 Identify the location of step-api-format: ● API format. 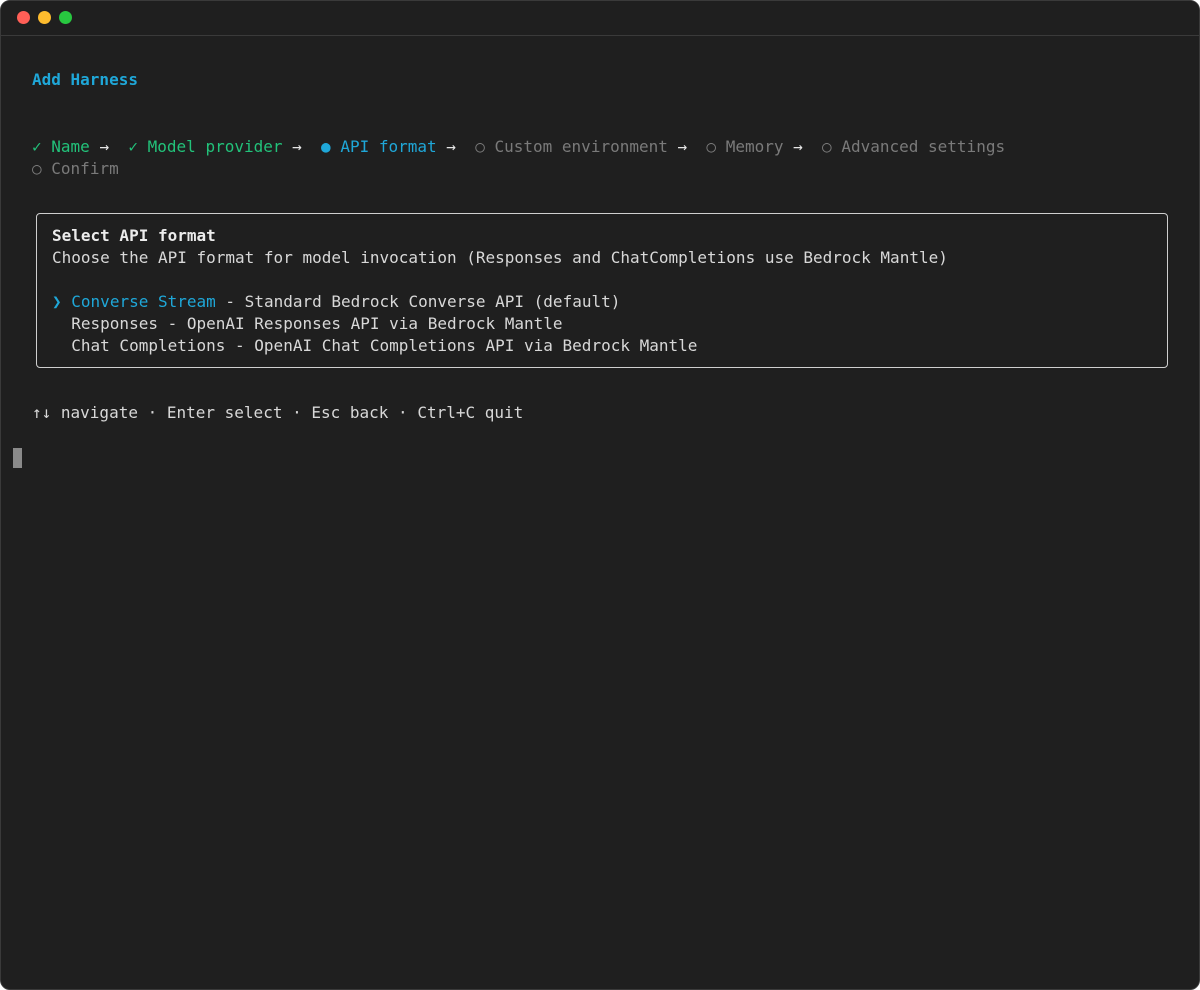
(379, 146).